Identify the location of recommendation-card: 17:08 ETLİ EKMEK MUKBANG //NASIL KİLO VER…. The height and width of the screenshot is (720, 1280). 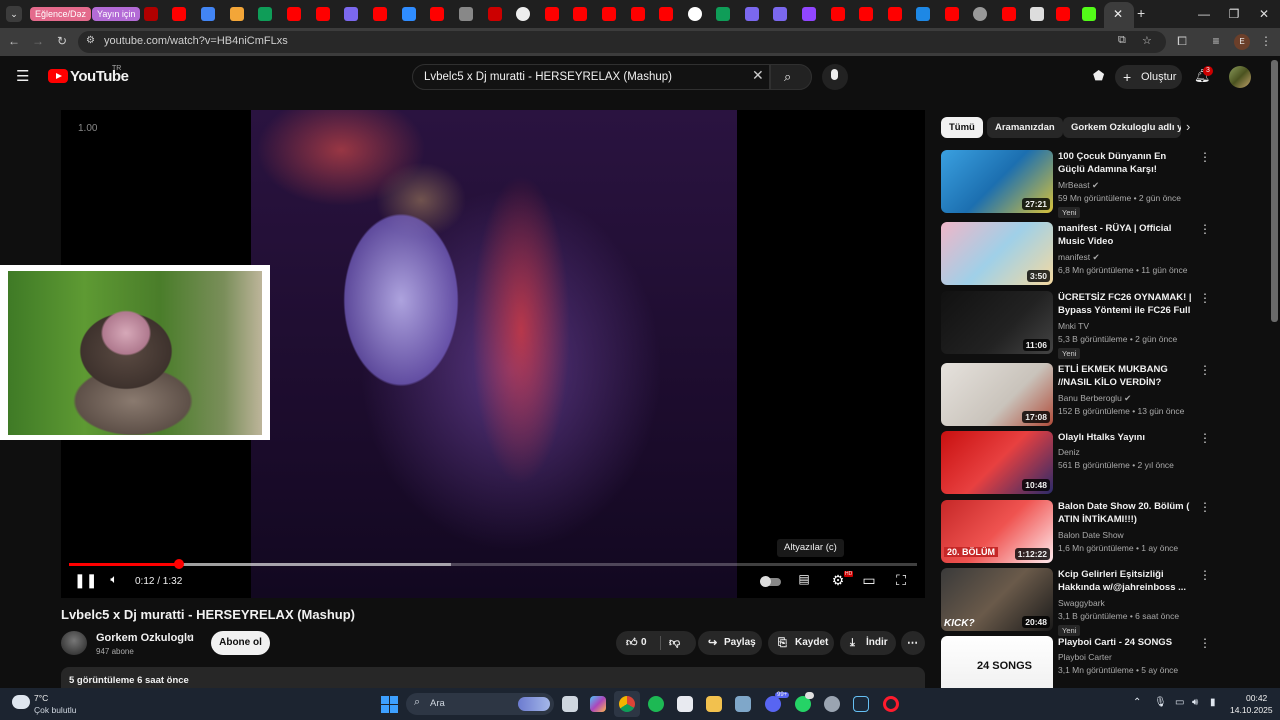
(1076, 395).